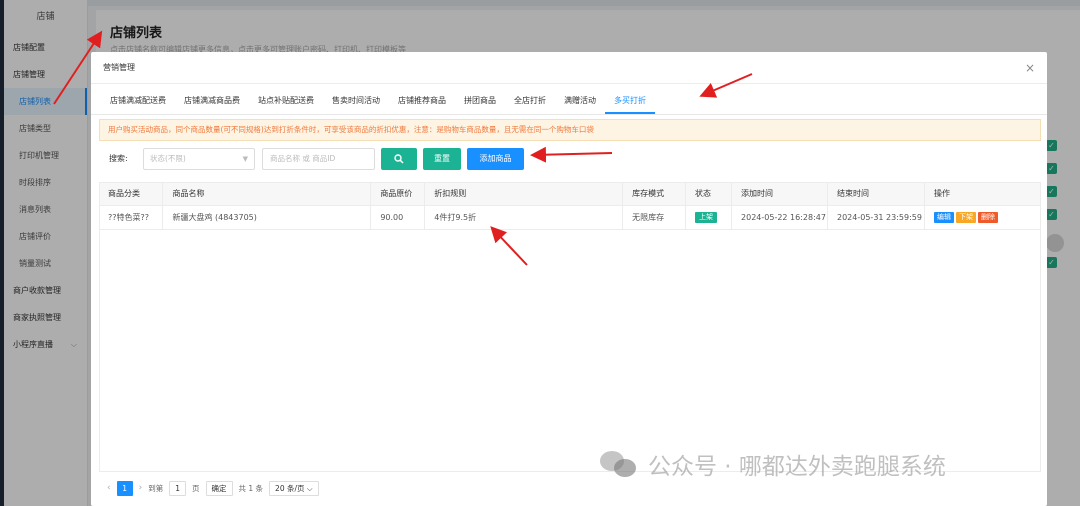  Describe the element at coordinates (983, 194) in the screenshot. I see `column-header: 操作` at that location.